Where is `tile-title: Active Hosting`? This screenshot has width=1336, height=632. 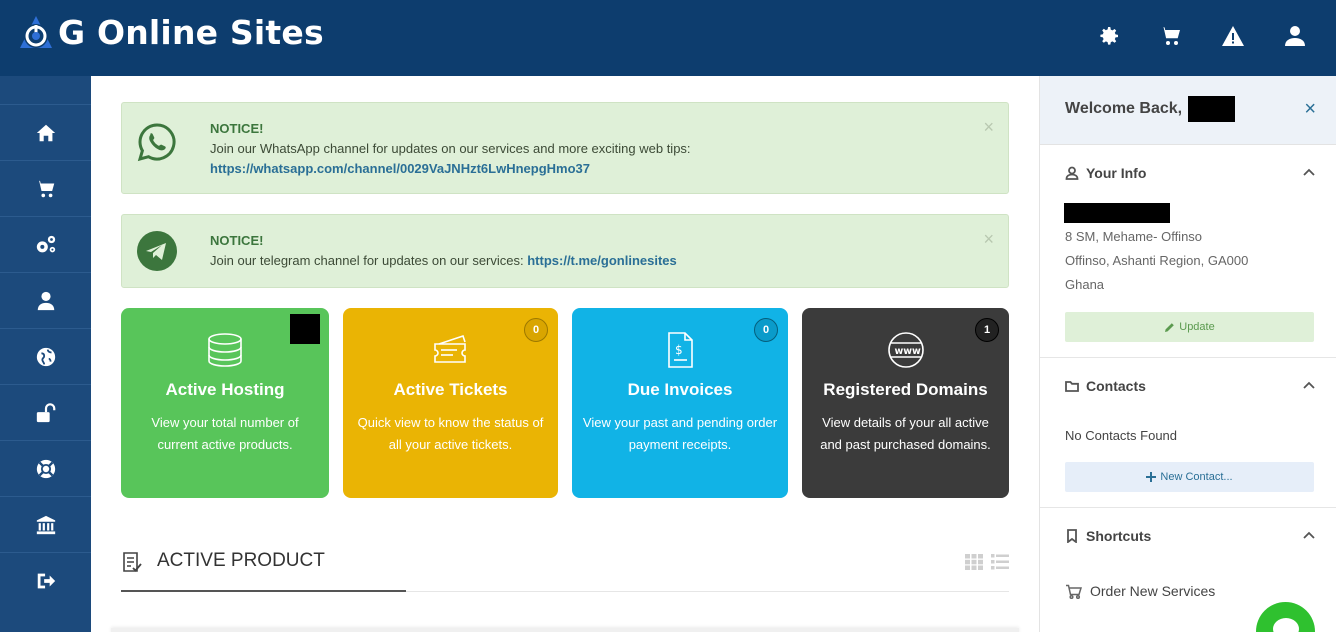
tile-title: Active Hosting is located at coordinates (225, 389).